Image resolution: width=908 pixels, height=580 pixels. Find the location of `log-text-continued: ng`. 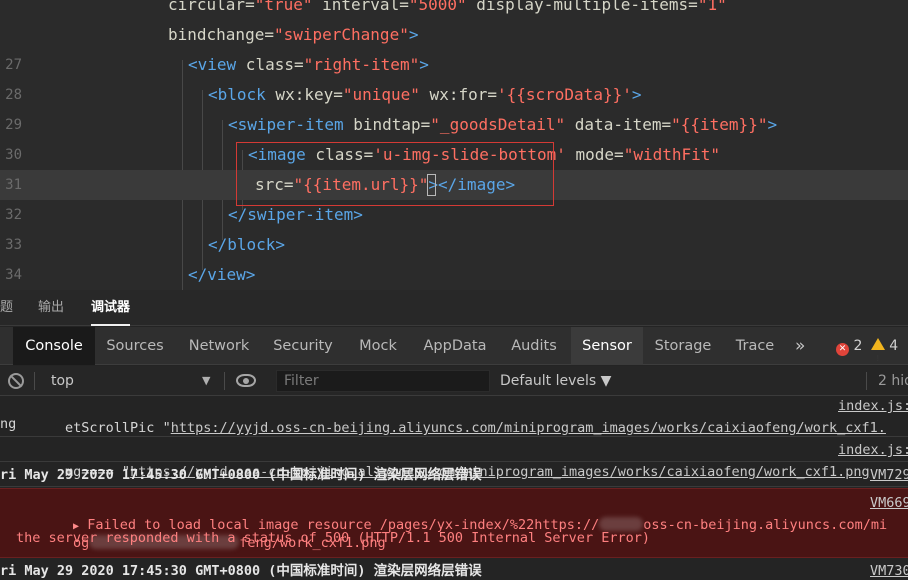

log-text-continued: ng is located at coordinates (8, 424).